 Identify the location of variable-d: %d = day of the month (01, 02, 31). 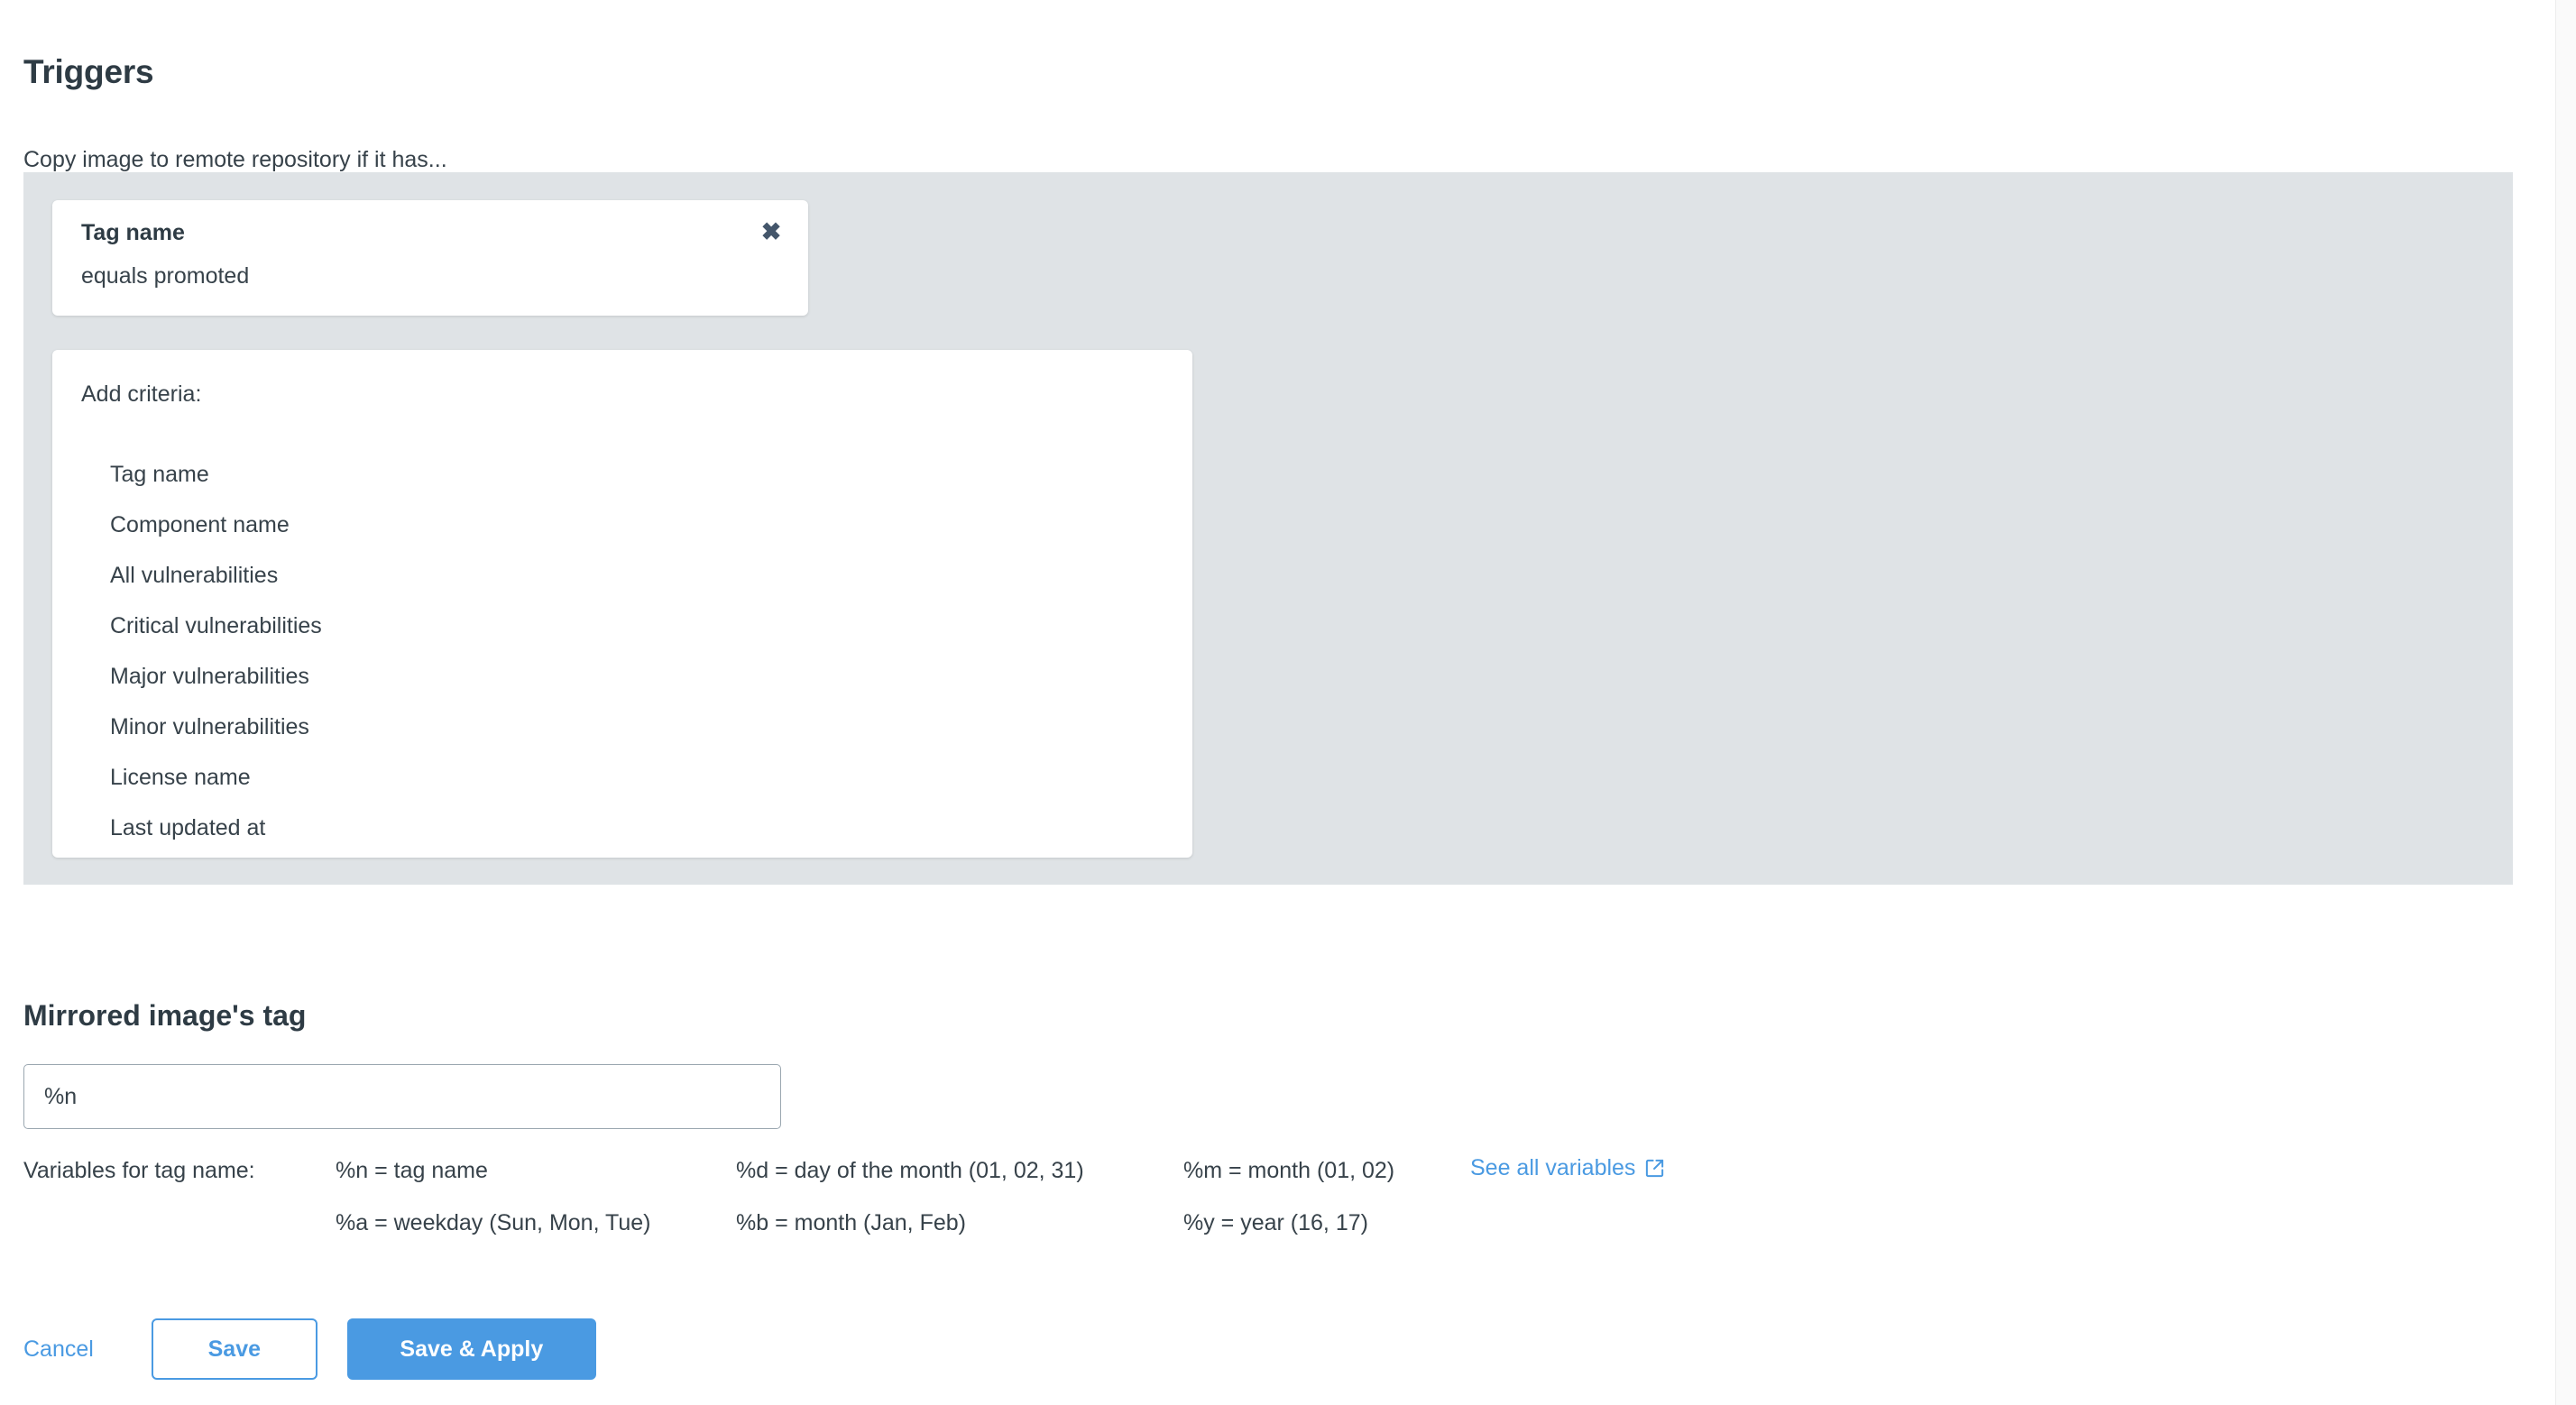
(910, 1170).